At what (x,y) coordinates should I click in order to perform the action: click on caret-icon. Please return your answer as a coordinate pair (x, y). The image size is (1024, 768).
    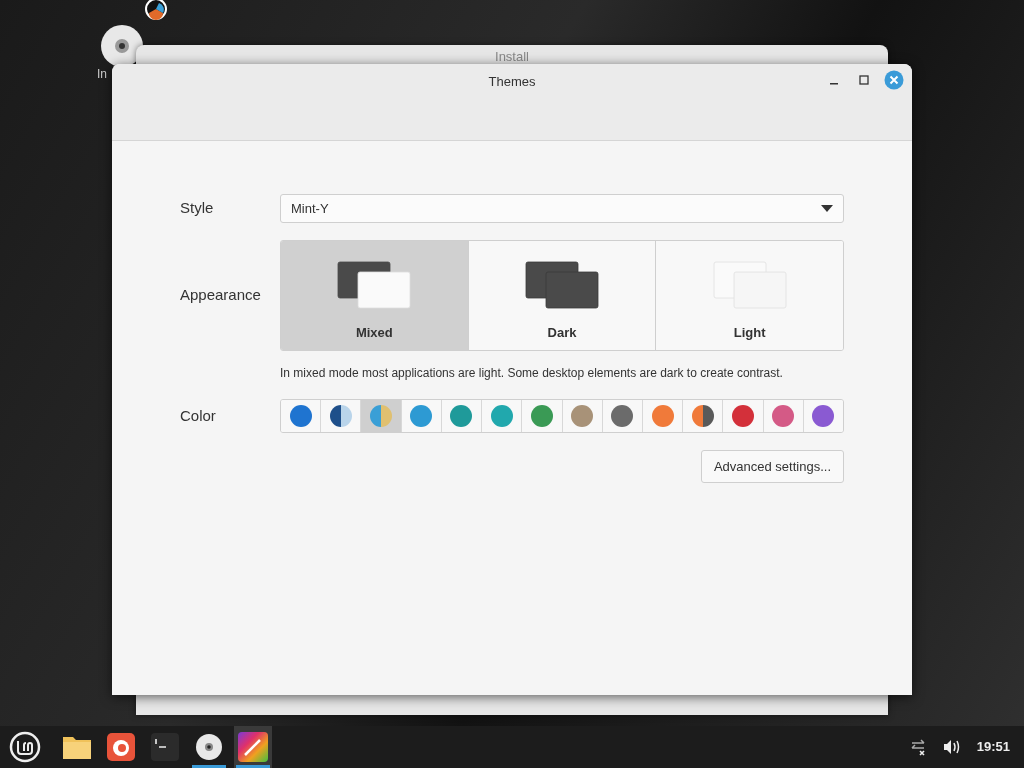
    Looking at the image, I should click on (827, 208).